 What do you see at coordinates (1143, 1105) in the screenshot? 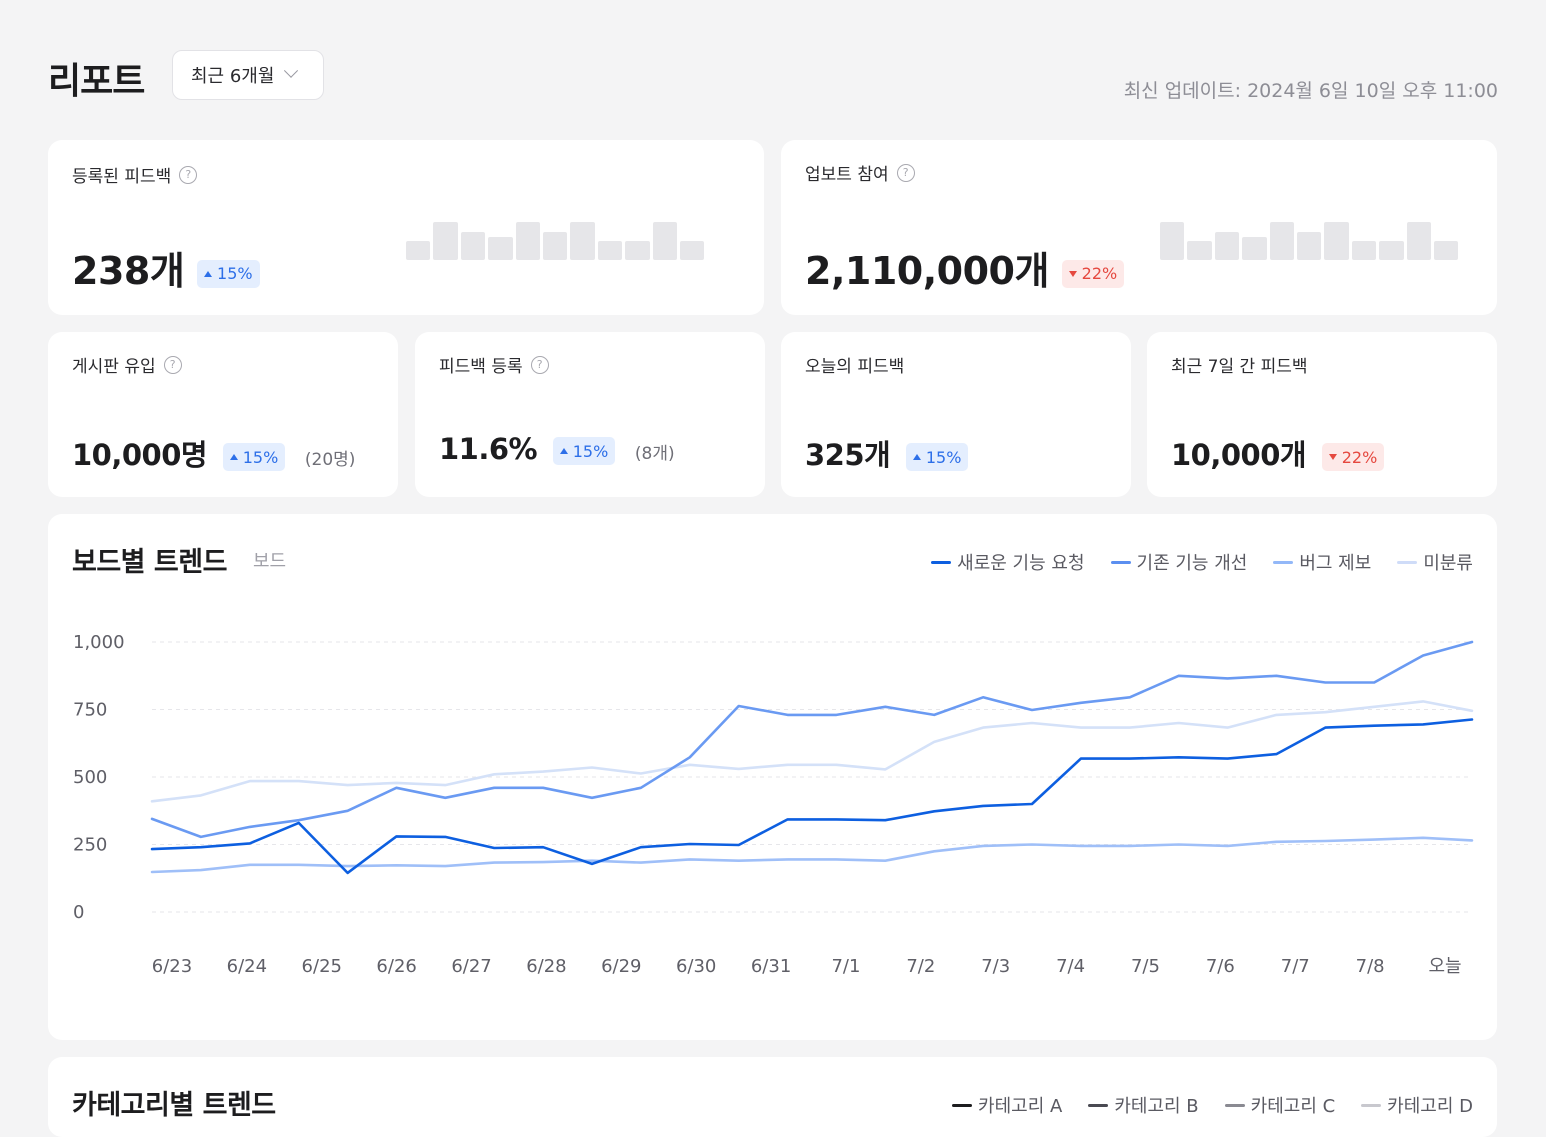
I see `legend-item: 카테고리 B` at bounding box center [1143, 1105].